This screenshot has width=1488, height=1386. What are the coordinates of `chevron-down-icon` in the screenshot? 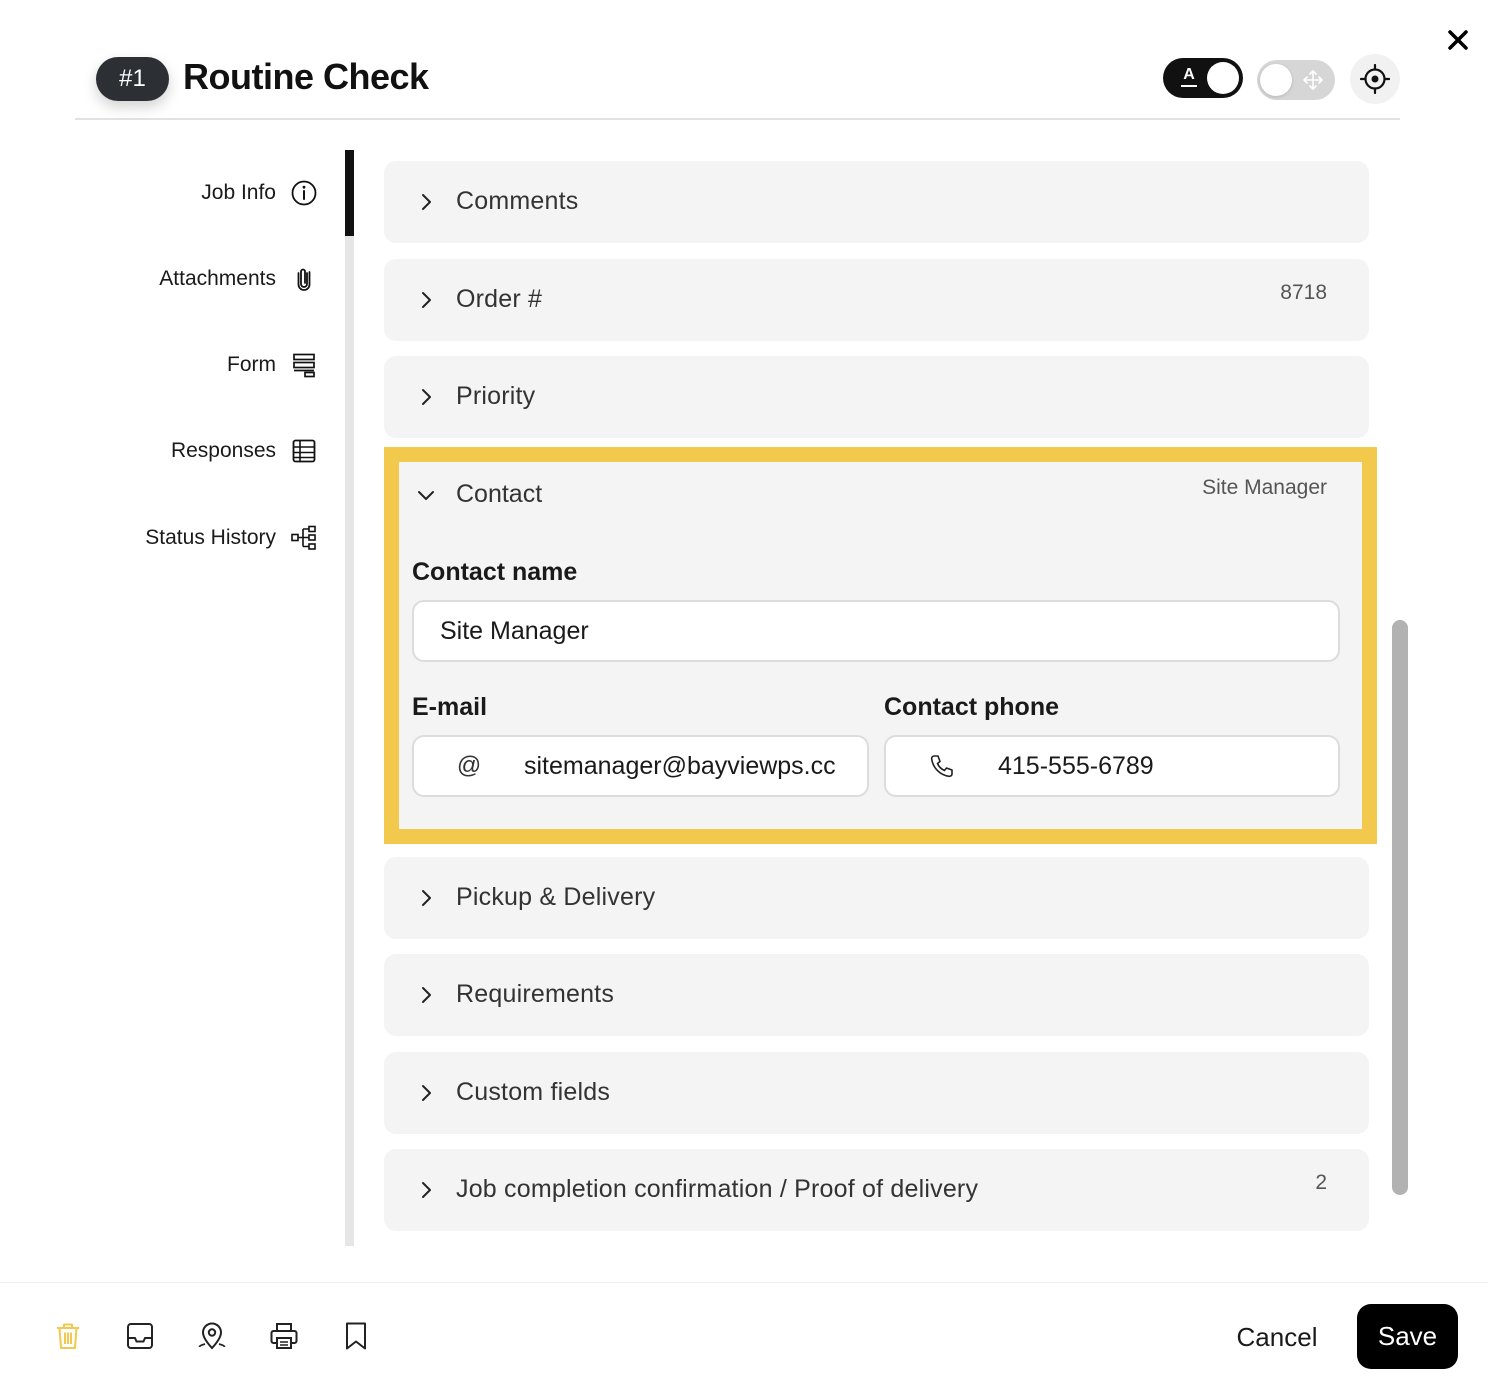 It's located at (426, 495).